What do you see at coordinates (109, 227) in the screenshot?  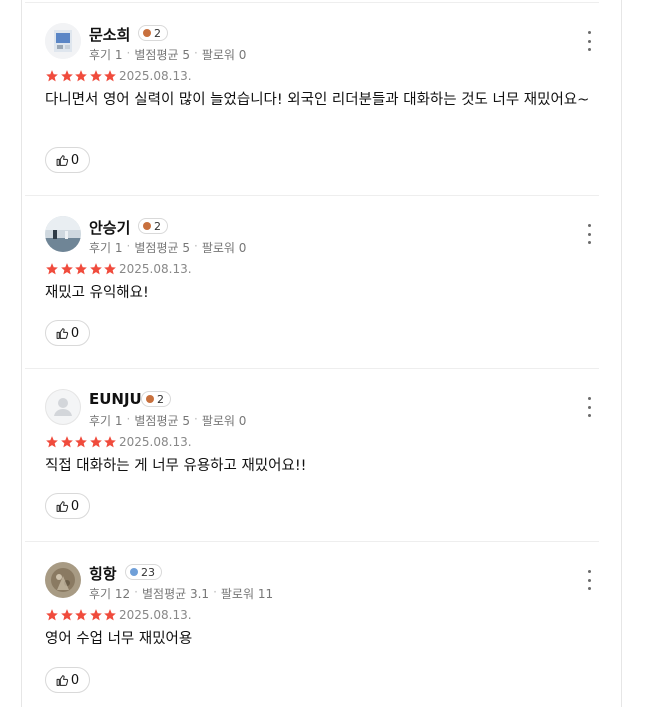 I see `reviewer-name: 안승기` at bounding box center [109, 227].